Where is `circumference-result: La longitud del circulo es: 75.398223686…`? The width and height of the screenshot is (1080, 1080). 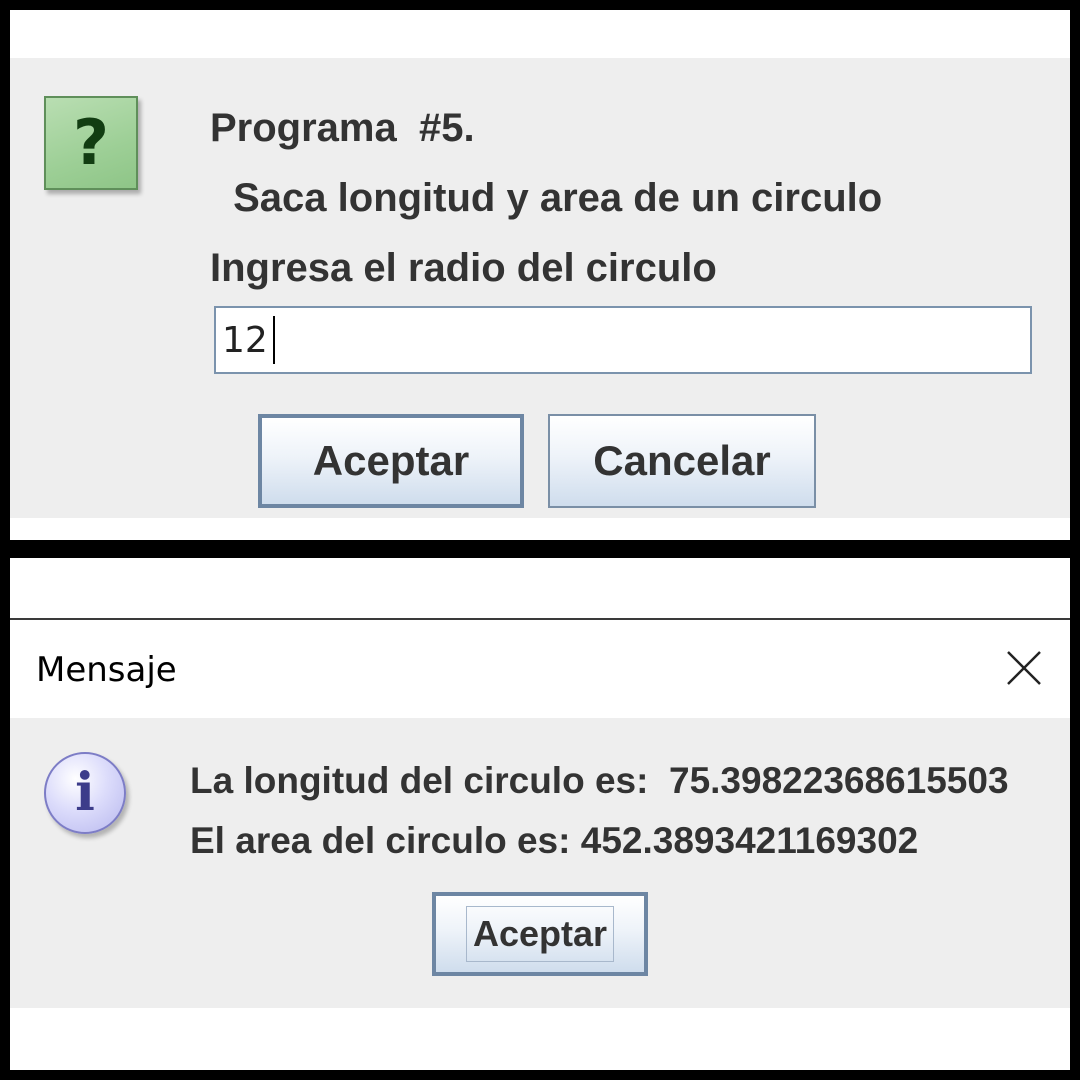
circumference-result: La longitud del circulo es: 75.398223686… is located at coordinates (599, 780).